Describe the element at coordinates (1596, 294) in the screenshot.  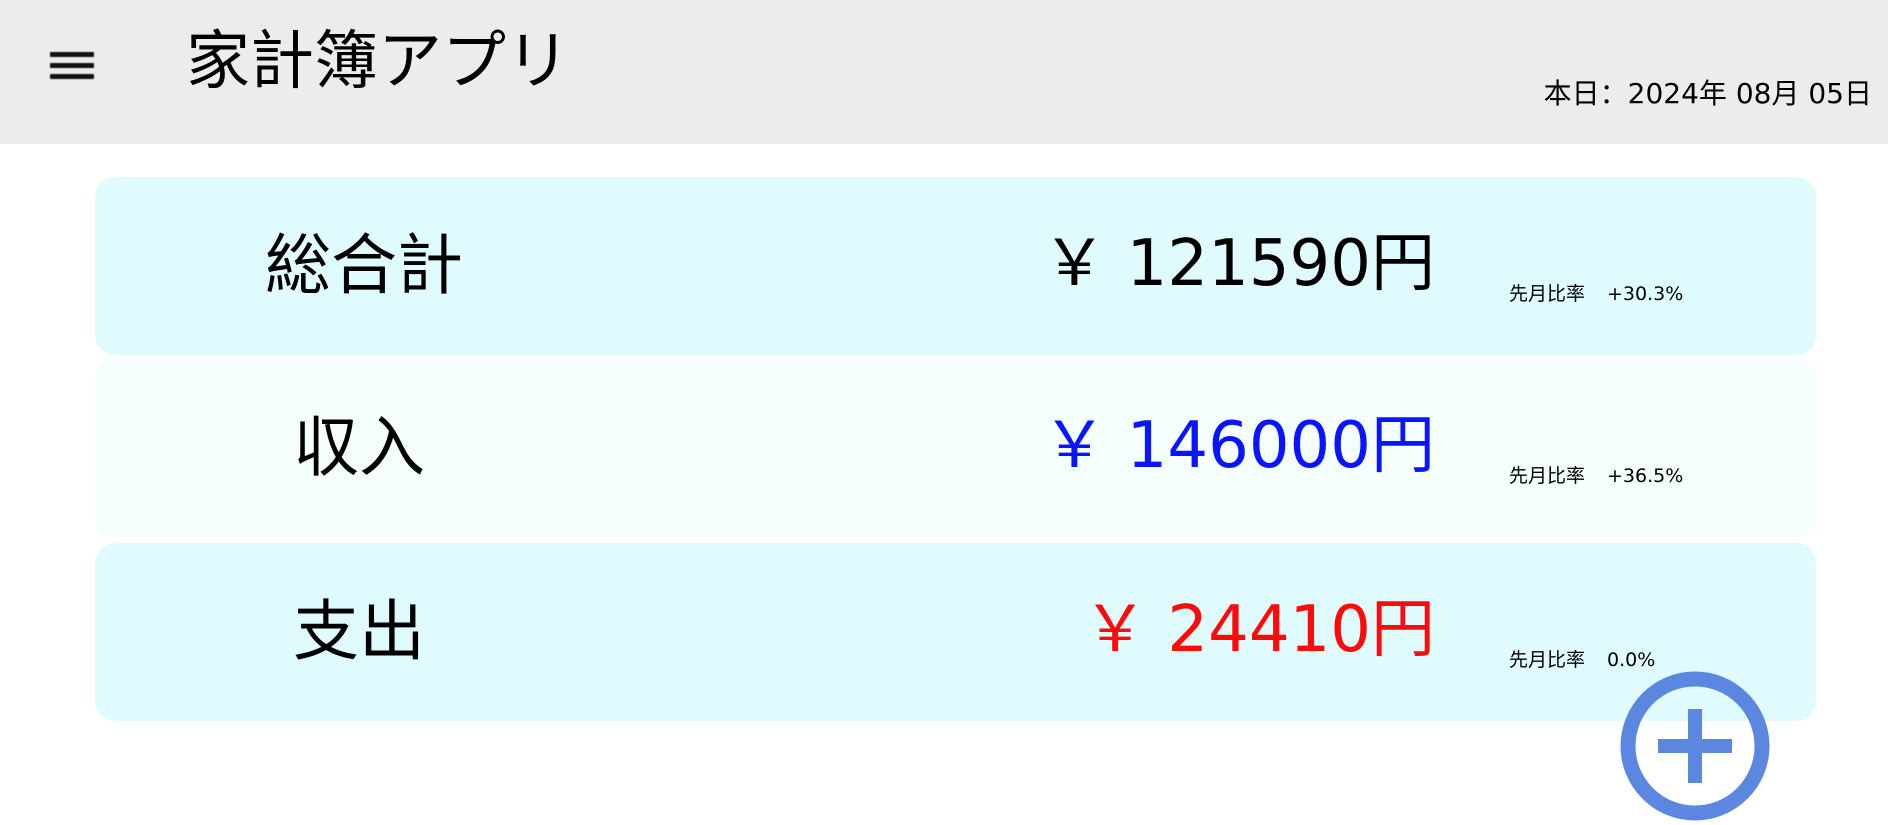
I see `total-ratio: 先月比率 +30.3%` at that location.